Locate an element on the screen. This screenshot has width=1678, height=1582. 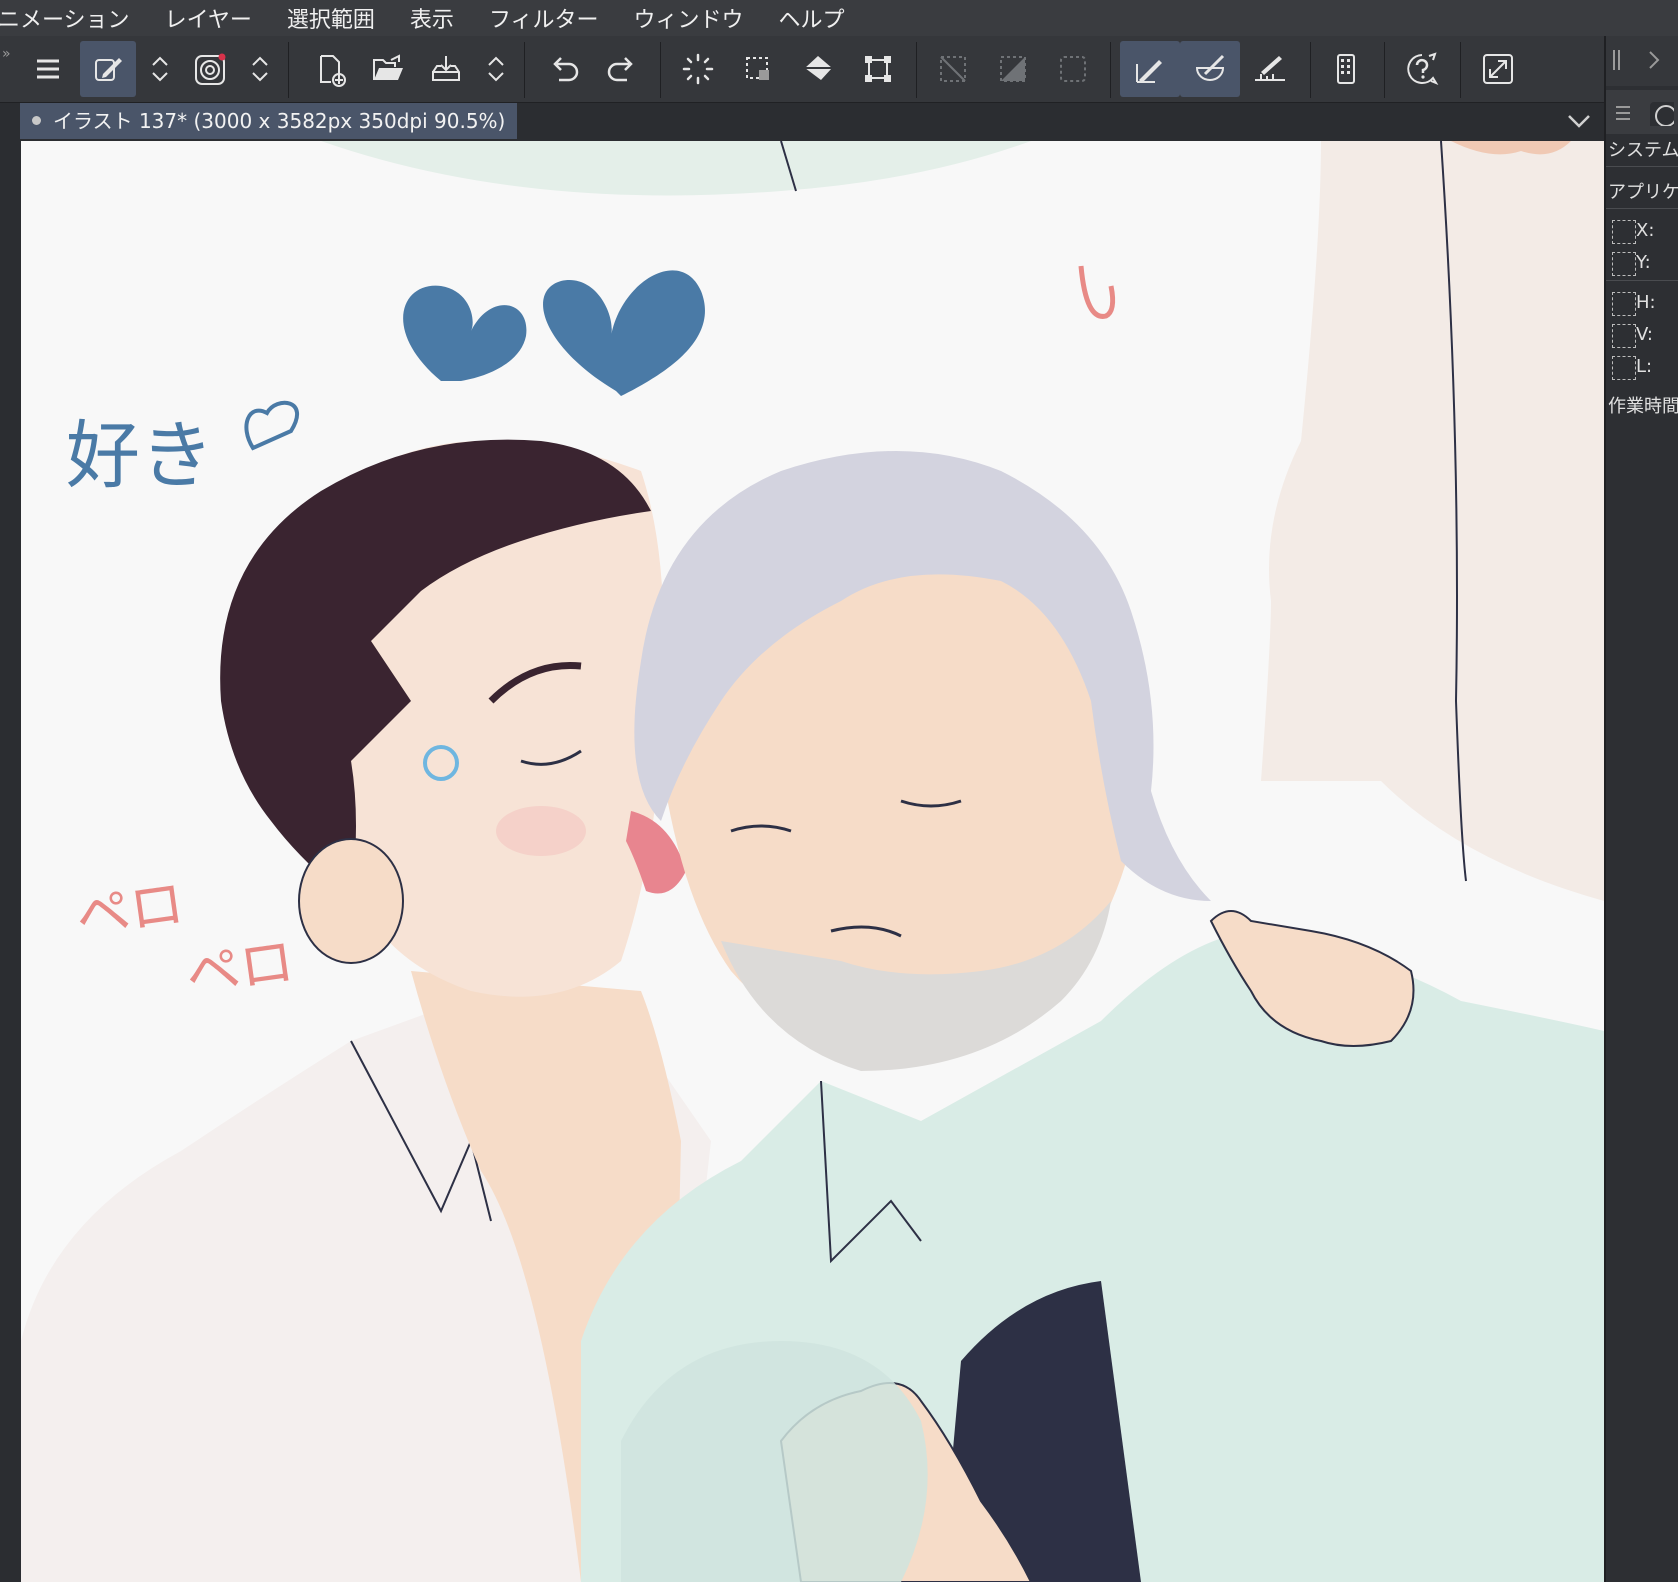
document-tab: イラスト 137* (3000 x 3582px 350dpi 90.5%) is located at coordinates (268, 121).